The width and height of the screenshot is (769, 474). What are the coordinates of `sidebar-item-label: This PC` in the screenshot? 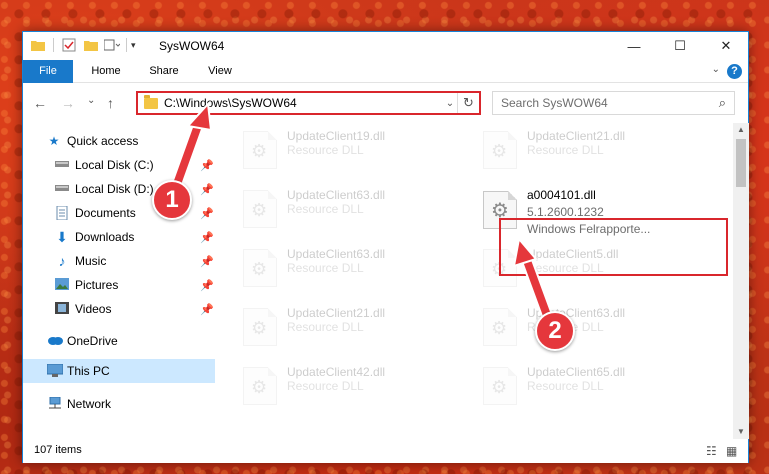 It's located at (88, 371).